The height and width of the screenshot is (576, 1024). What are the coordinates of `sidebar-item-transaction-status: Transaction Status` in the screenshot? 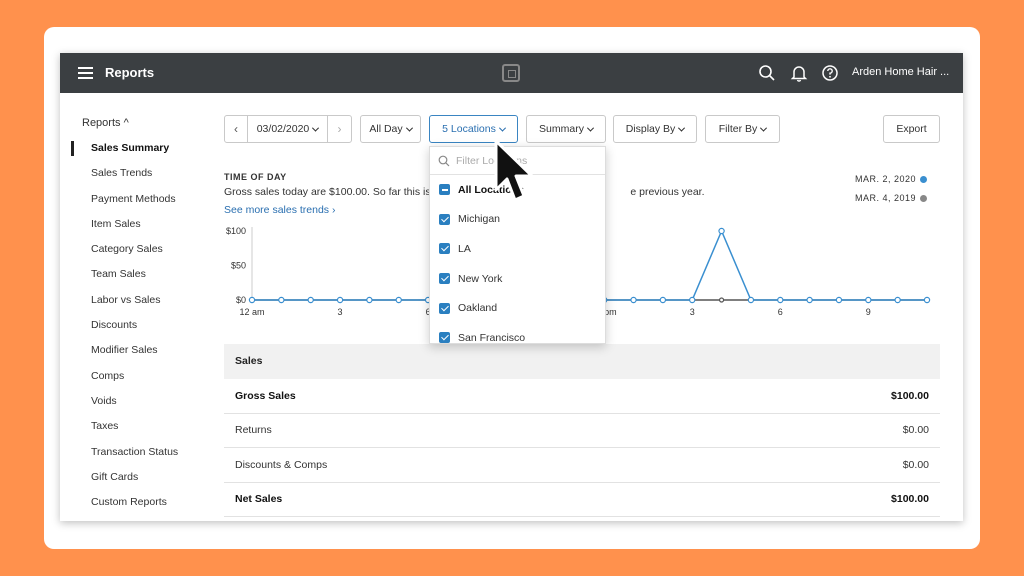 It's located at (140, 452).